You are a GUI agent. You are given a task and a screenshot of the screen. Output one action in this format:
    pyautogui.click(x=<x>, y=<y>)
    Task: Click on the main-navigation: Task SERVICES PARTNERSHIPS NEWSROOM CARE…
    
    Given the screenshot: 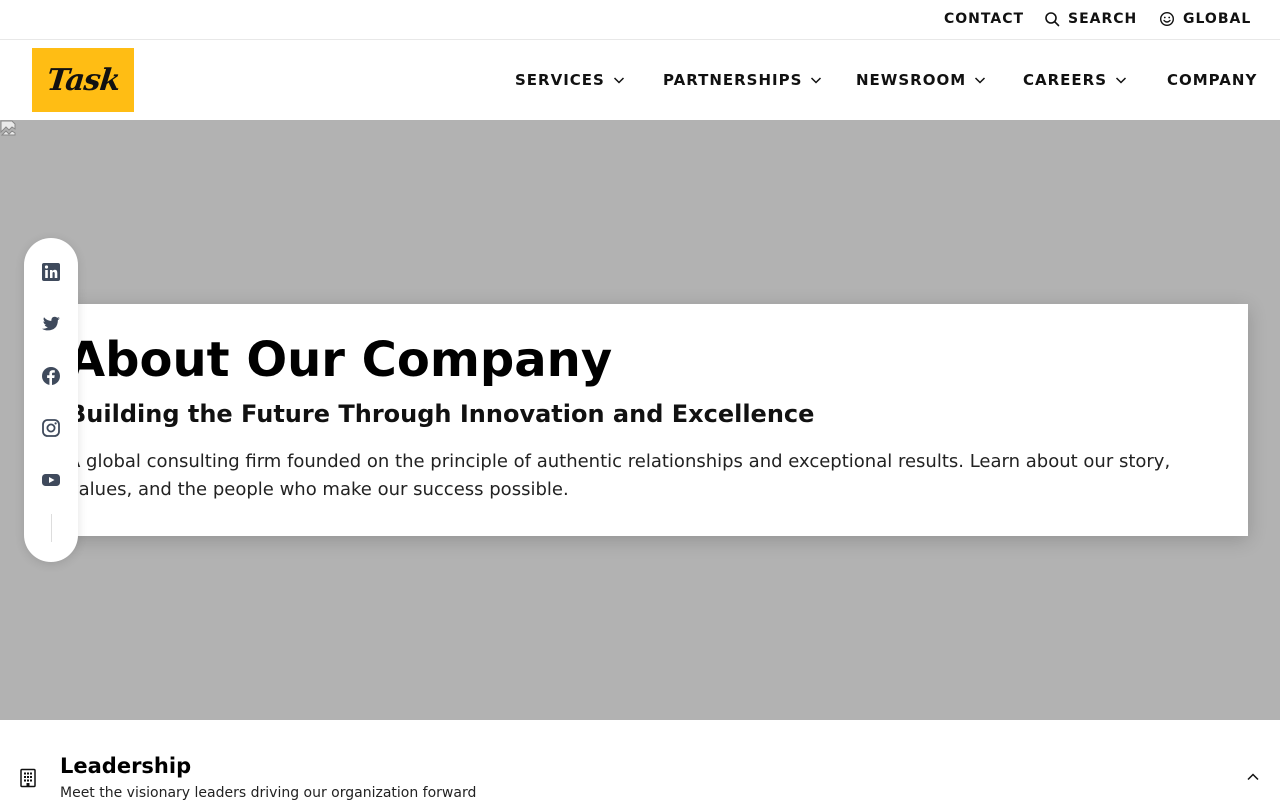 What is the action you would take?
    pyautogui.click(x=640, y=80)
    